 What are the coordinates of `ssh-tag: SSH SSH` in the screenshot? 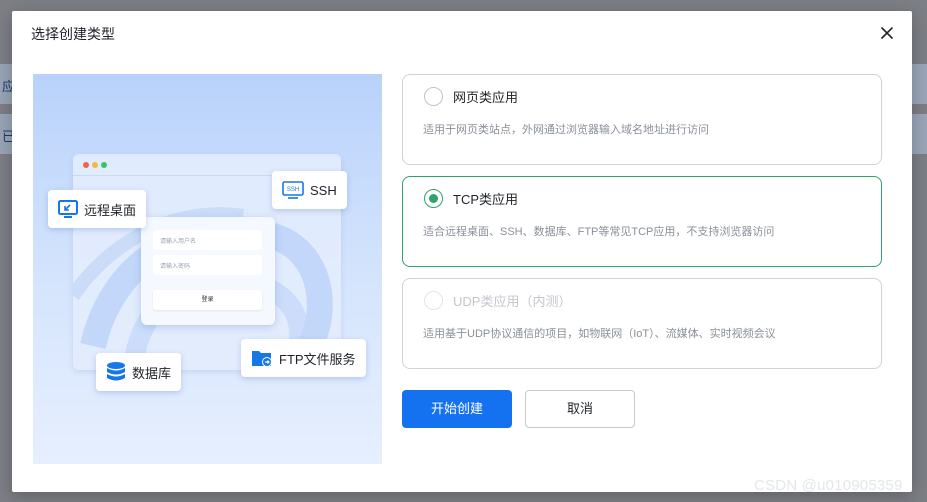 It's located at (309, 190).